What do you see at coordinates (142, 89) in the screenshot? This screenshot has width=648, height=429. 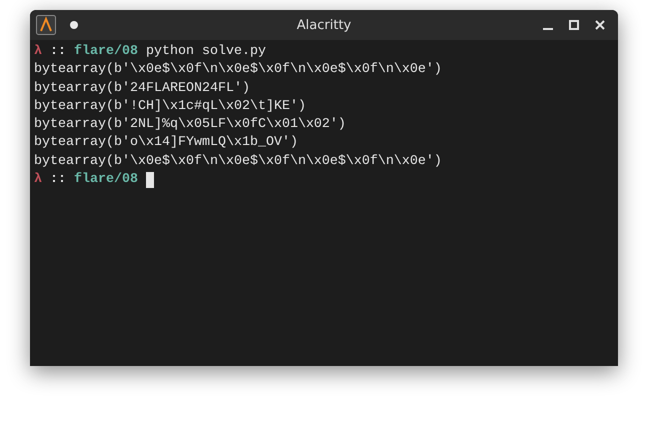 I see `output-line: bytearray(b'24FLAREON24FL')` at bounding box center [142, 89].